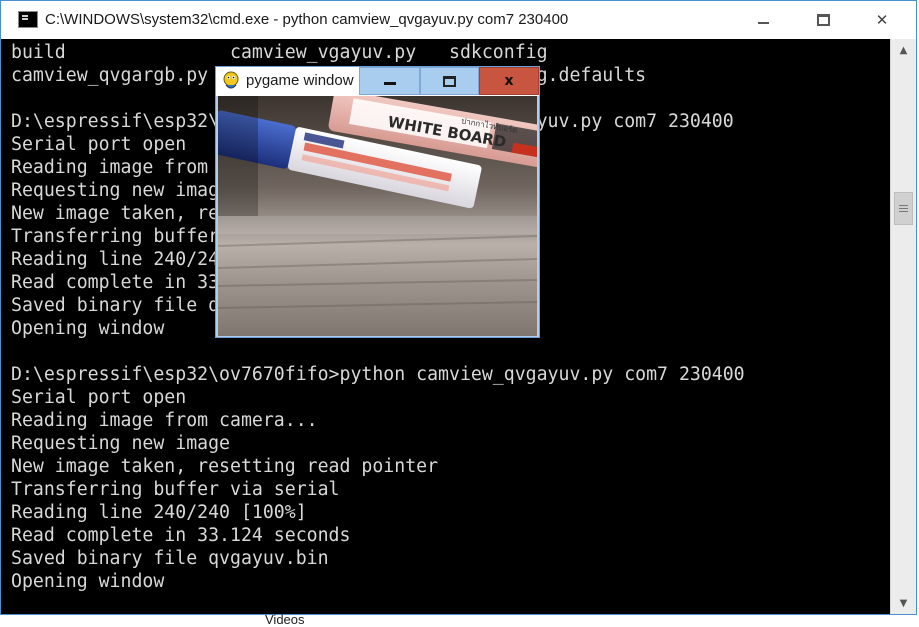 The height and width of the screenshot is (627, 919). I want to click on pygame-minimize-button, so click(389, 81).